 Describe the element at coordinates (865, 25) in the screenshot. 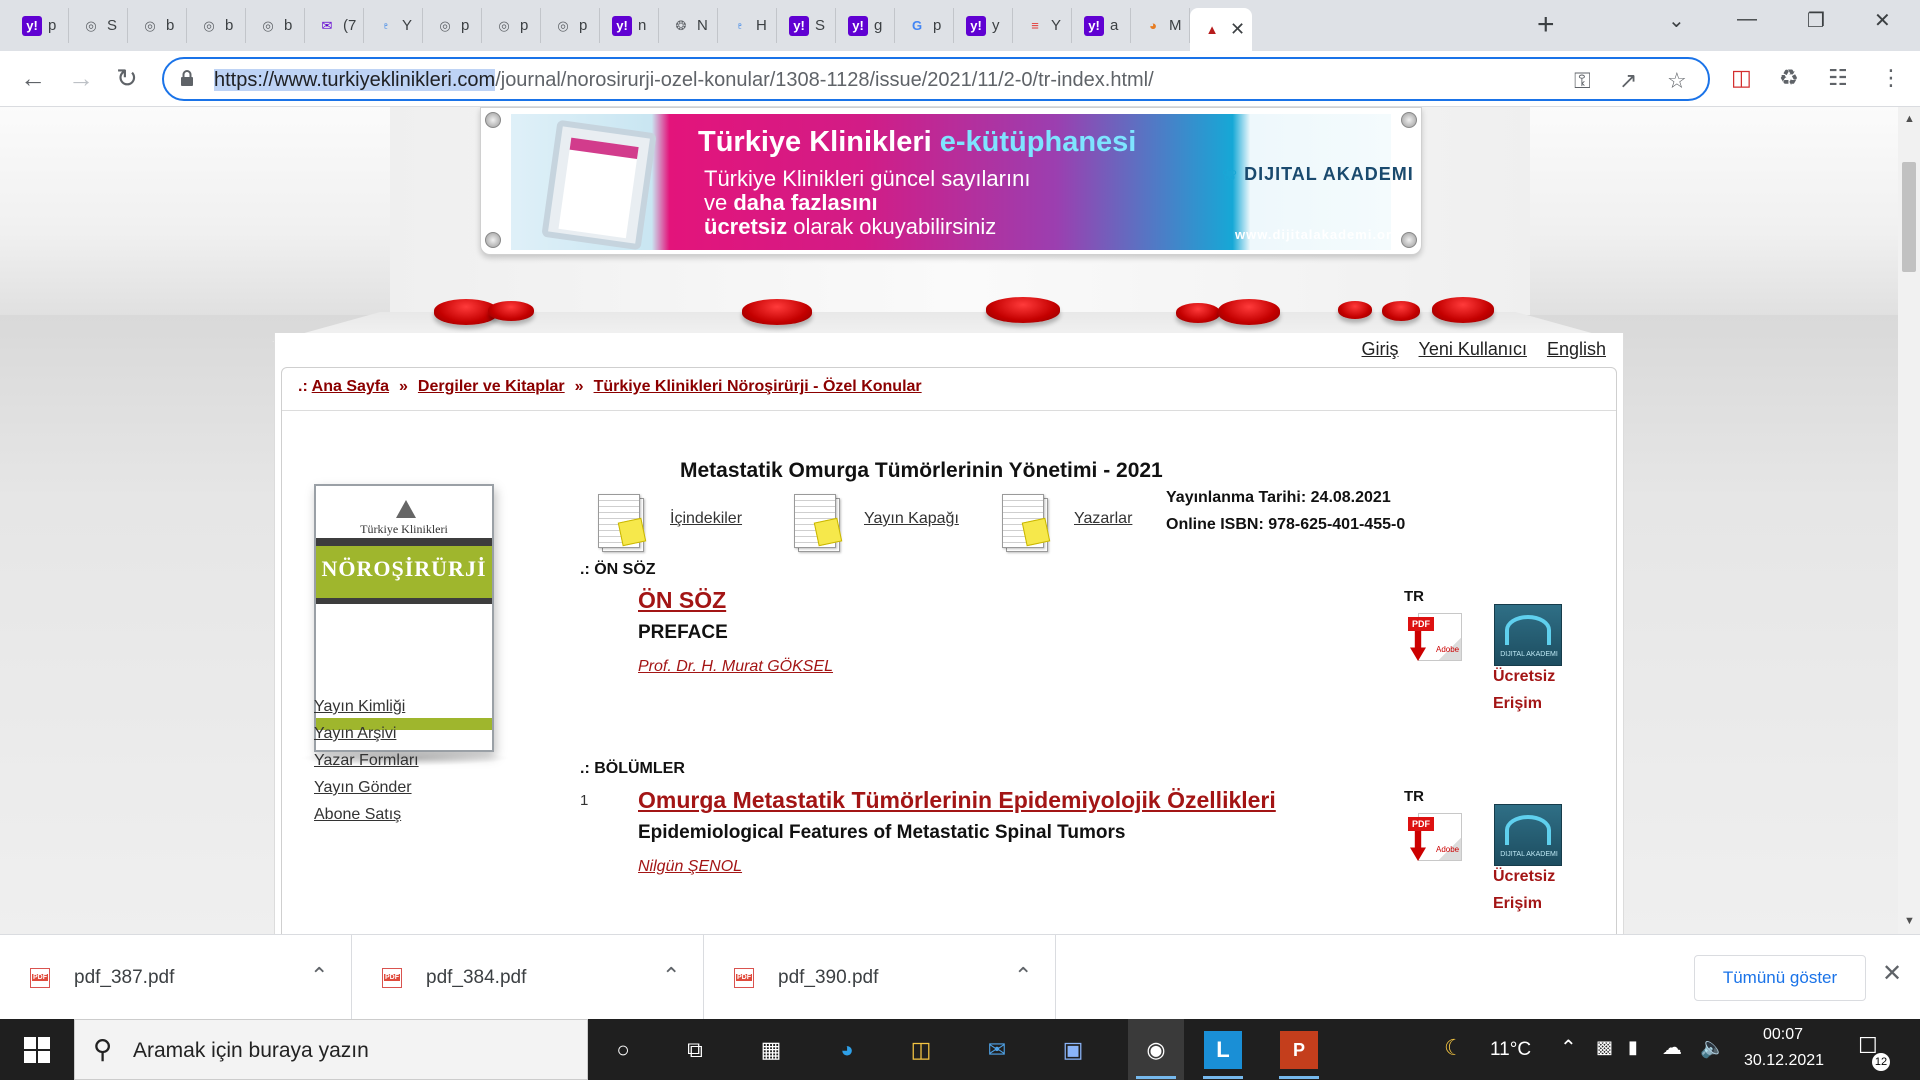

I see `browser-tab: y! g` at that location.